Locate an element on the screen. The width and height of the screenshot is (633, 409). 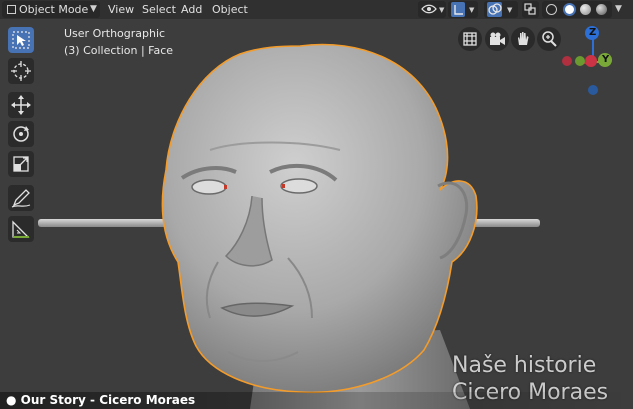
xray-toggle is located at coordinates (530, 9).